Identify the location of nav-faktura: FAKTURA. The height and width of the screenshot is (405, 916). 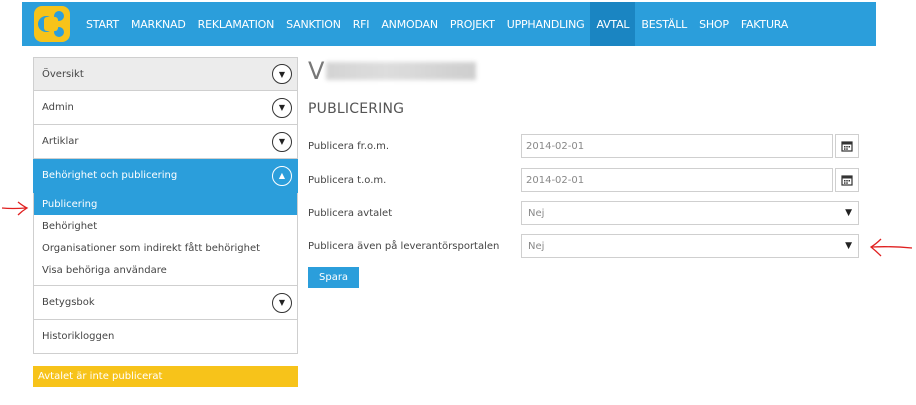
(764, 24).